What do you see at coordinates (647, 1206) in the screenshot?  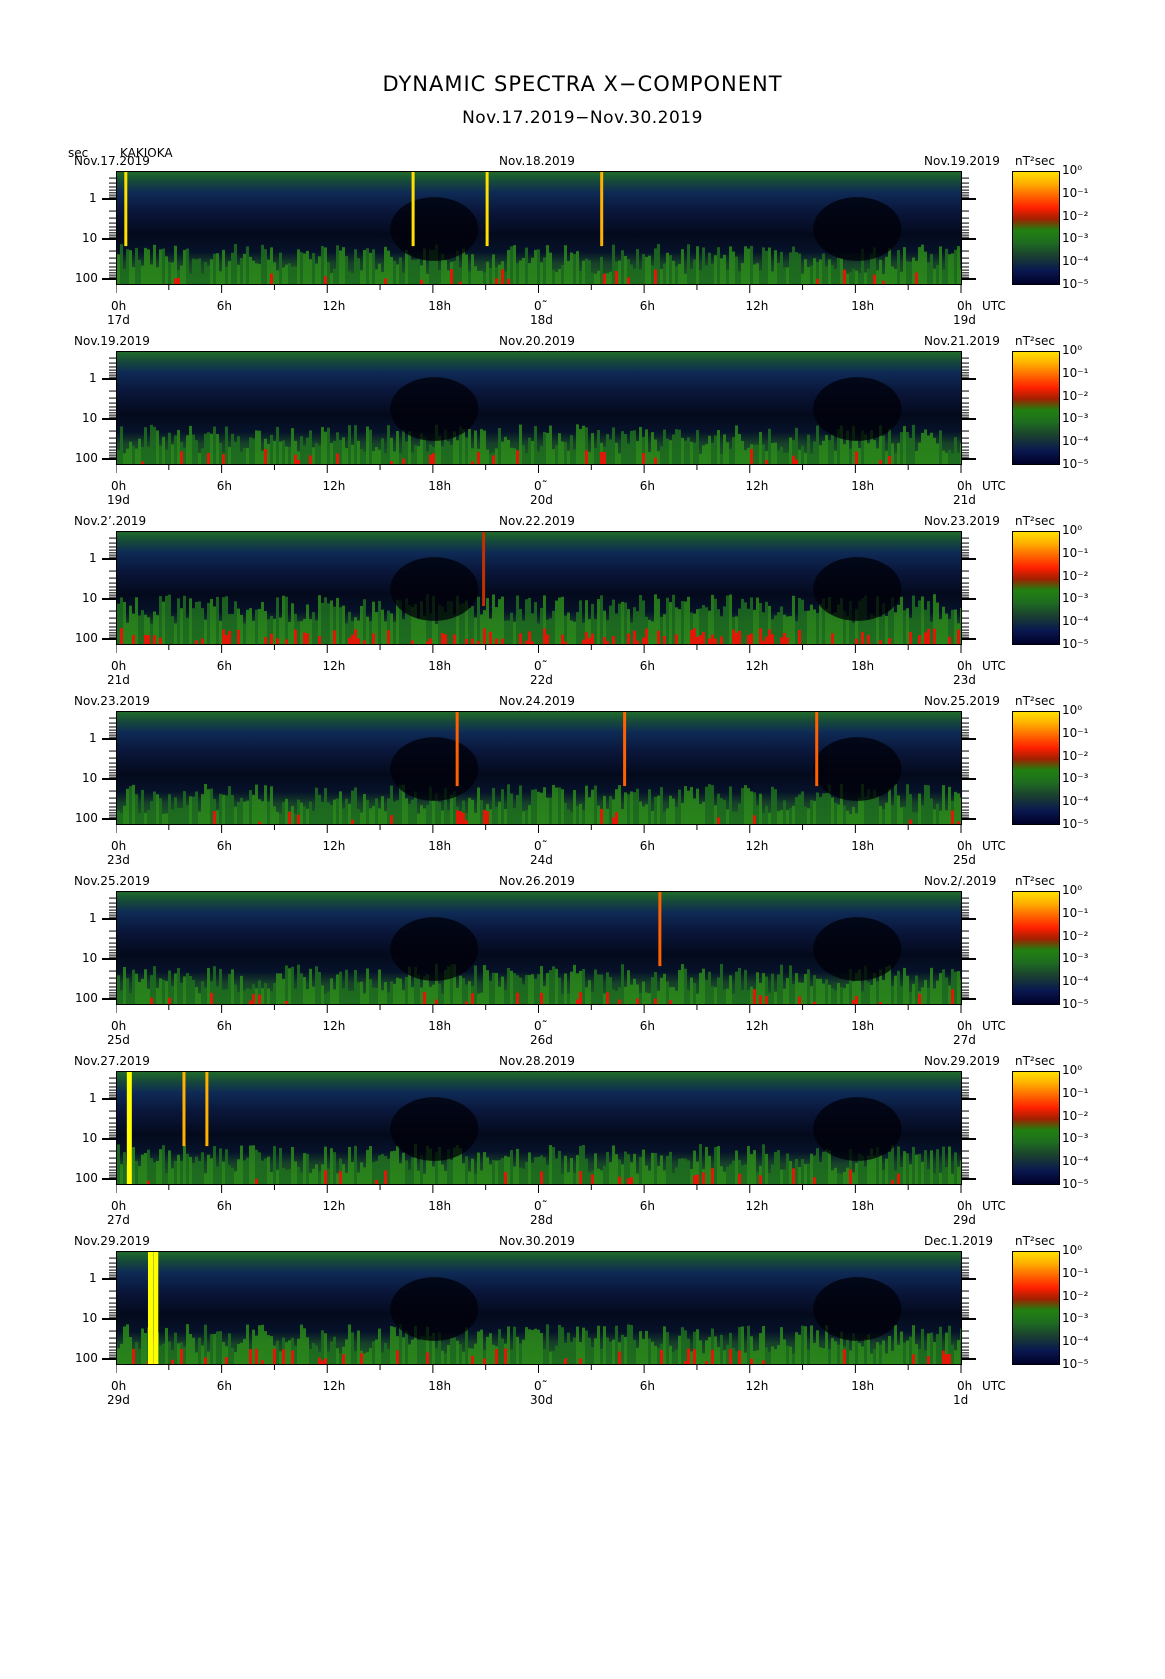 I see `x-tick-label: 6h` at bounding box center [647, 1206].